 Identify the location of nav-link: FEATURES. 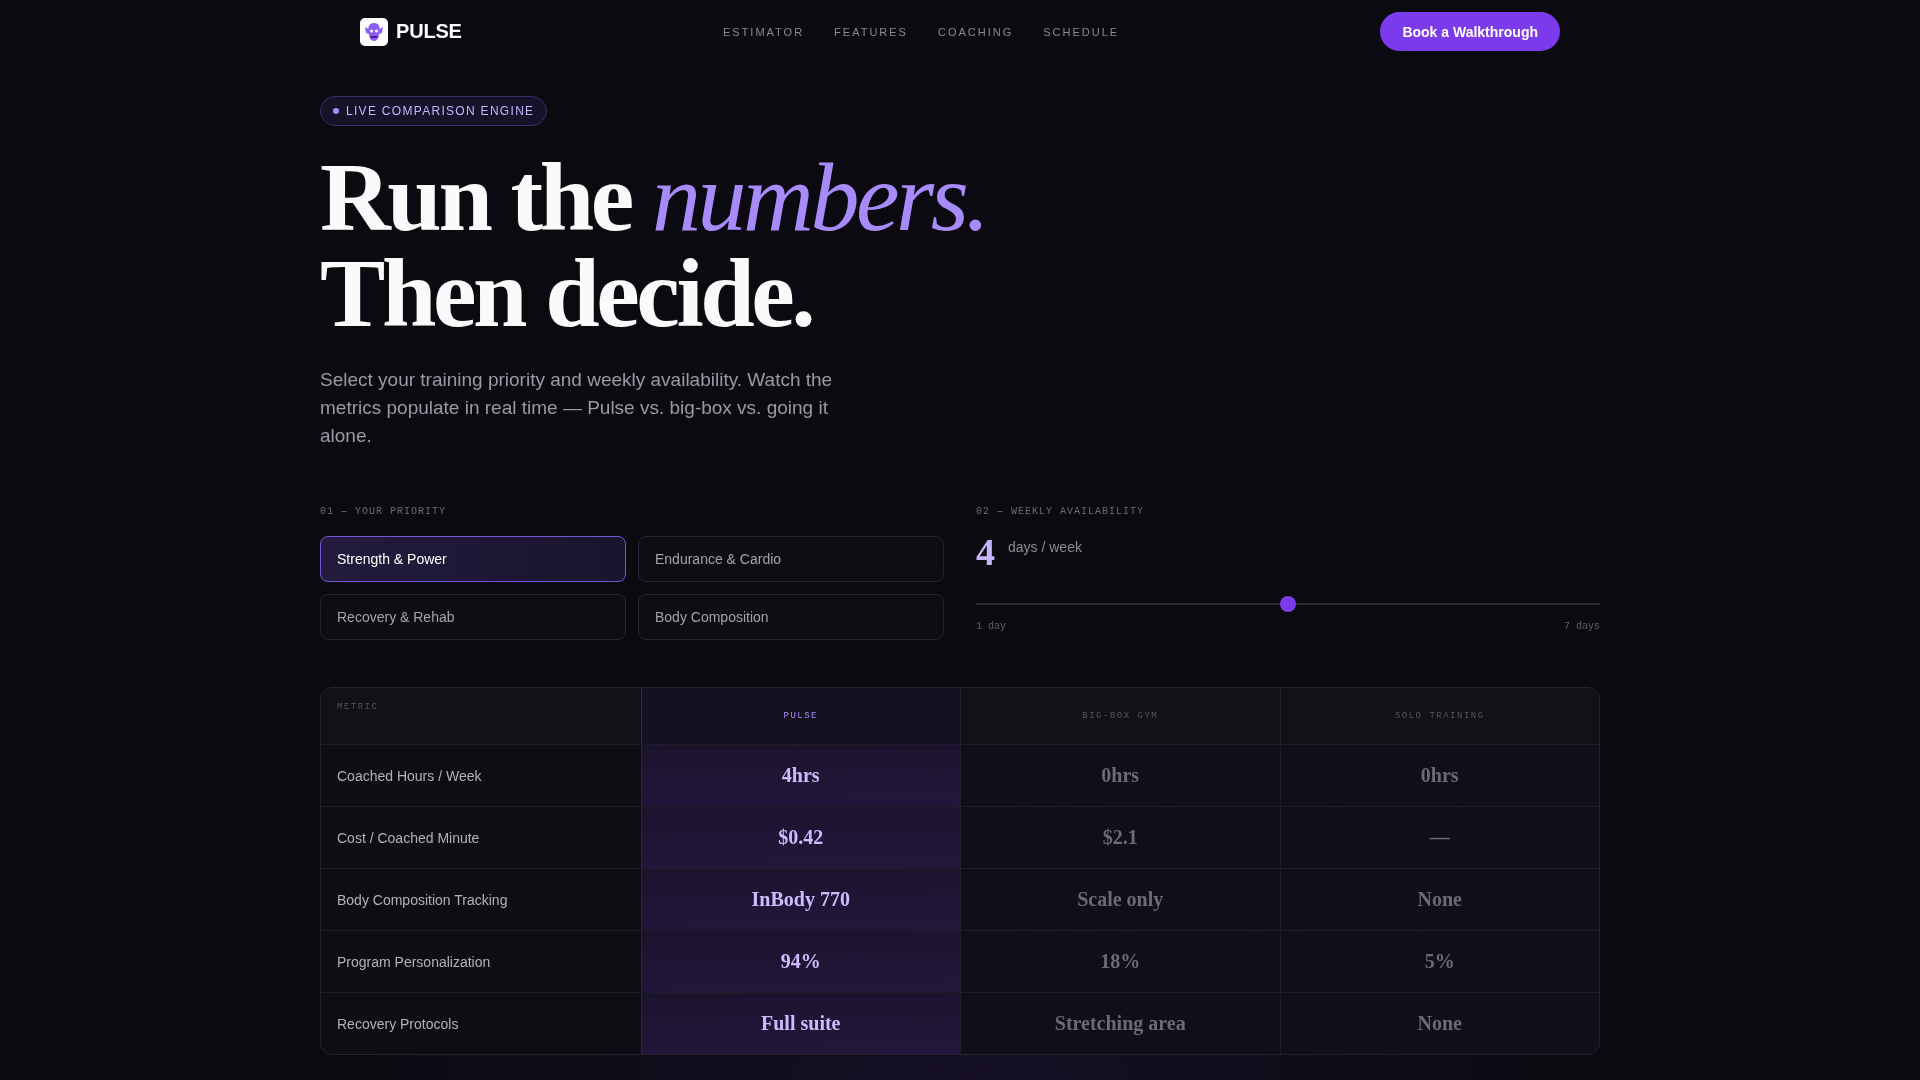
(871, 31).